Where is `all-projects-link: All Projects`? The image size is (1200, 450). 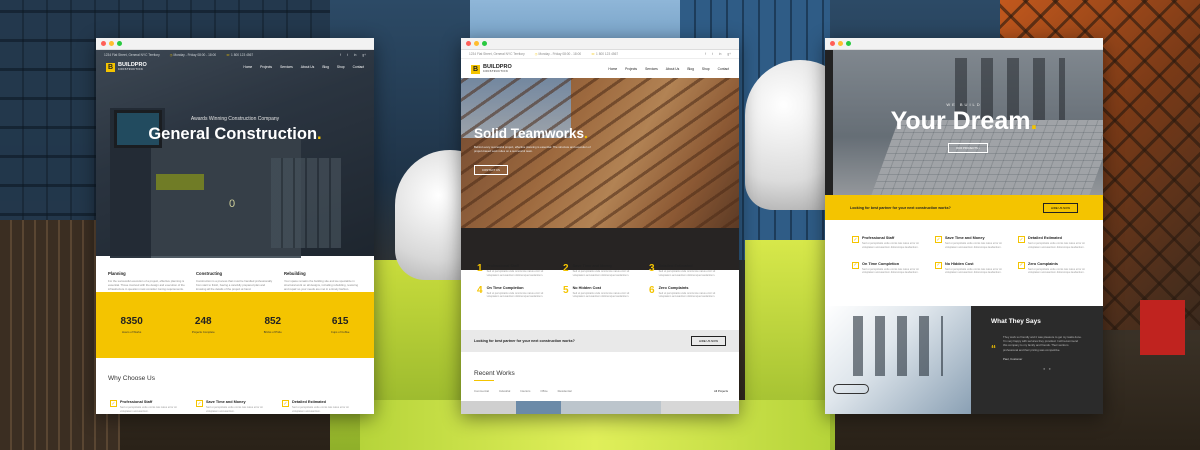 all-projects-link: All Projects is located at coordinates (721, 391).